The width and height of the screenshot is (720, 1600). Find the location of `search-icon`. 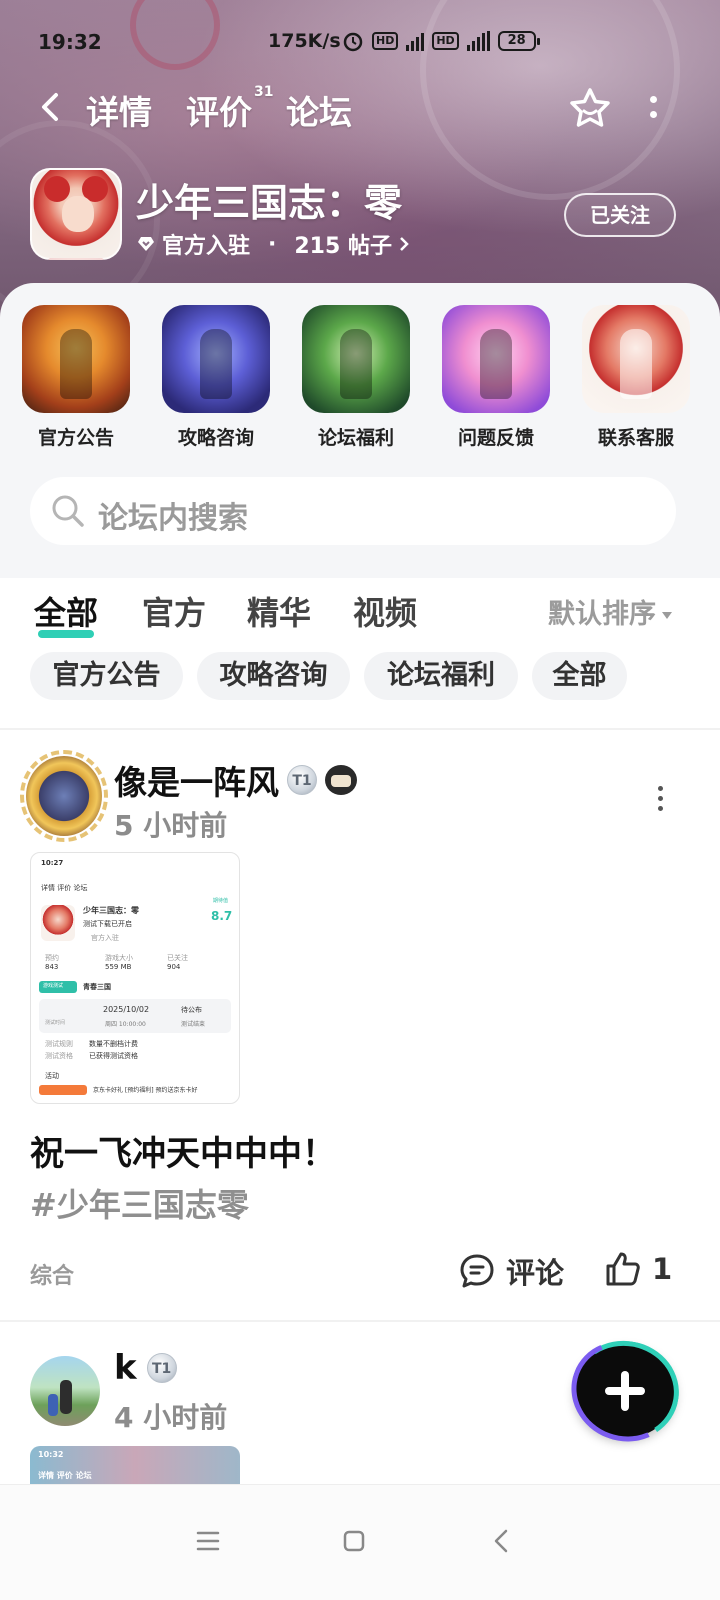

search-icon is located at coordinates (68, 511).